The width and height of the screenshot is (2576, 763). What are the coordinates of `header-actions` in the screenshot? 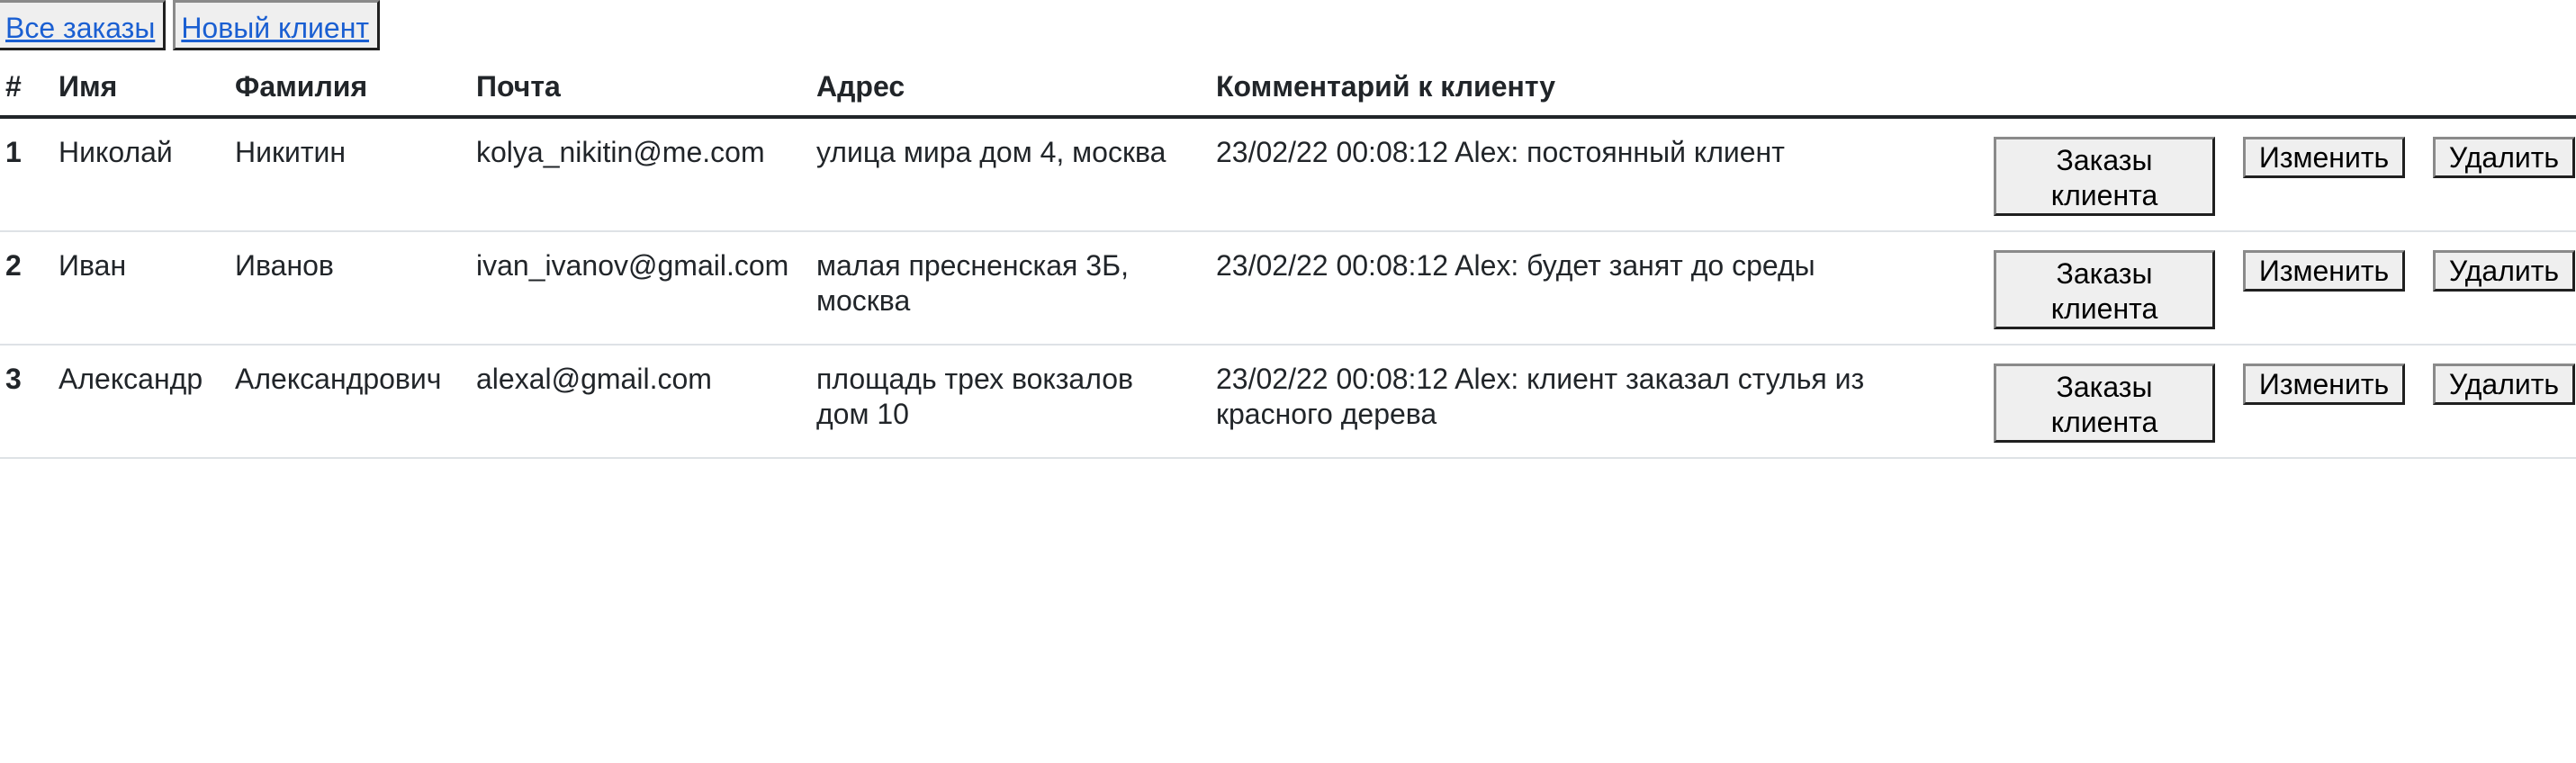 It's located at (2285, 88).